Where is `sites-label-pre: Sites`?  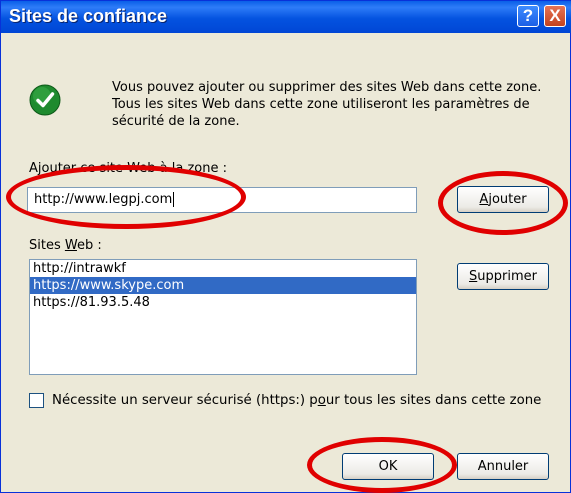 sites-label-pre: Sites is located at coordinates (47, 245).